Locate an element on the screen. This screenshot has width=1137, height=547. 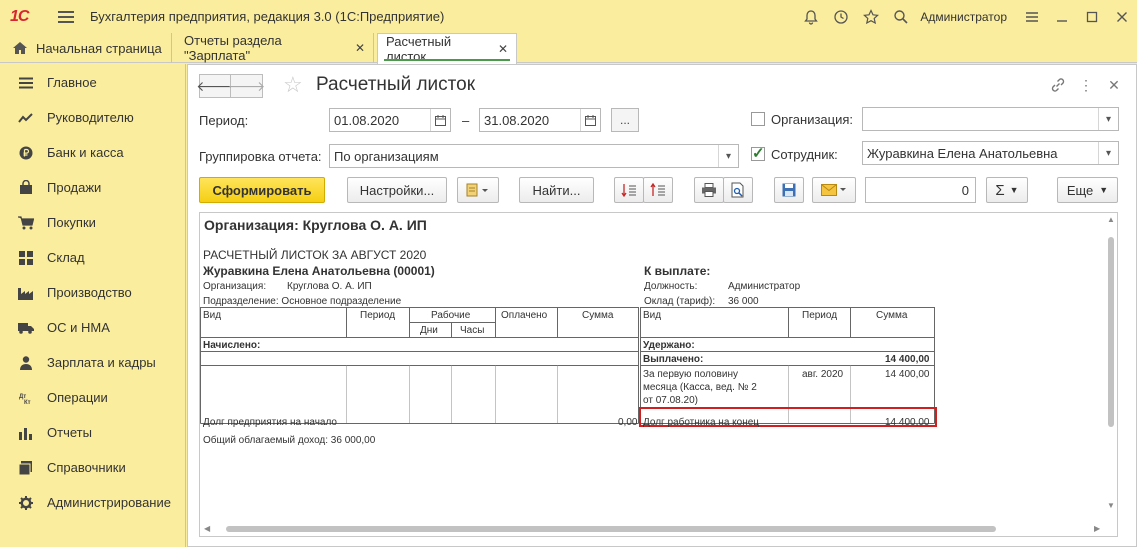
organization-checkbox is located at coordinates (758, 119).